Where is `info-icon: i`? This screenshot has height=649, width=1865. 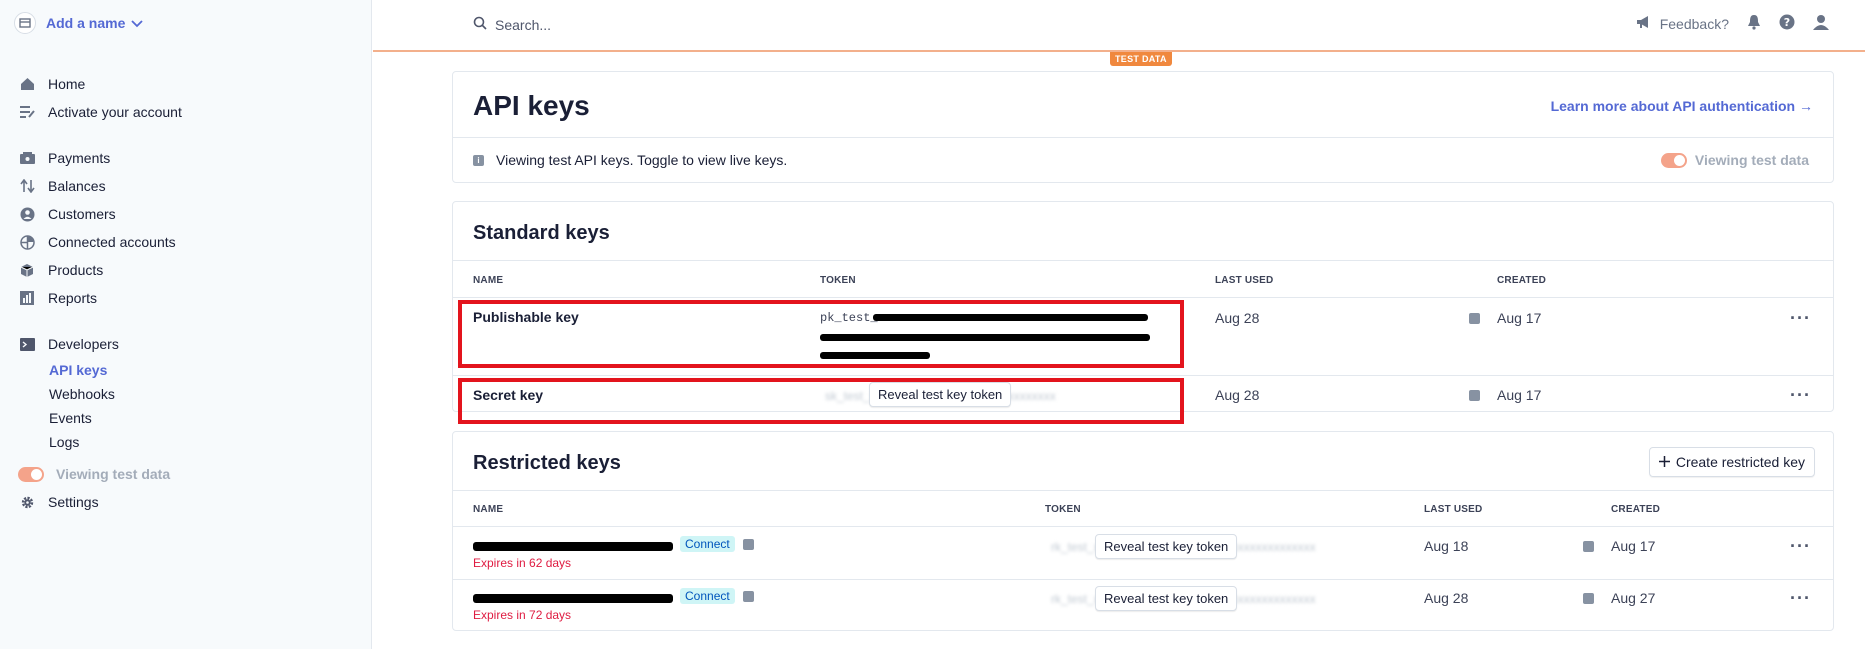 info-icon: i is located at coordinates (478, 160).